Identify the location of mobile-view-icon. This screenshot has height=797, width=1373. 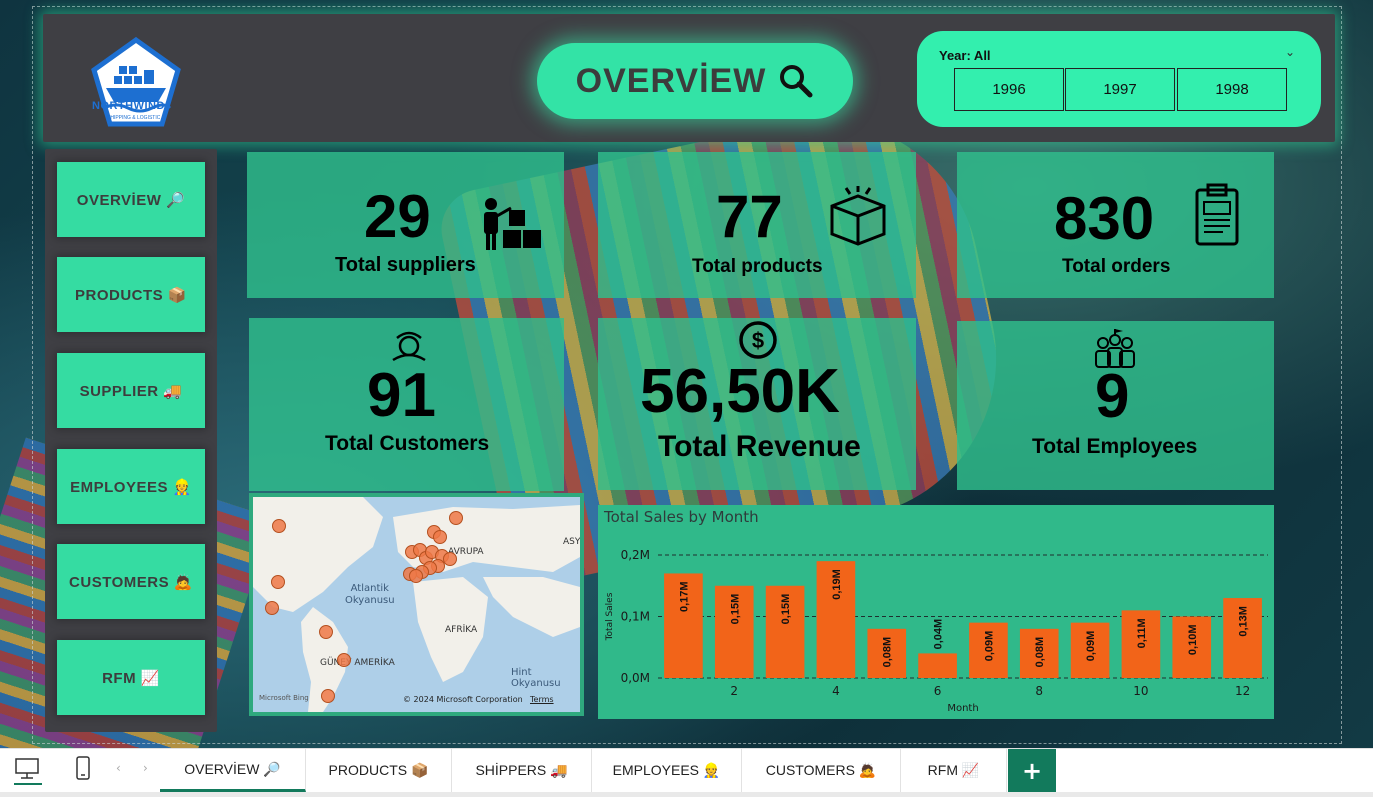
(83, 768).